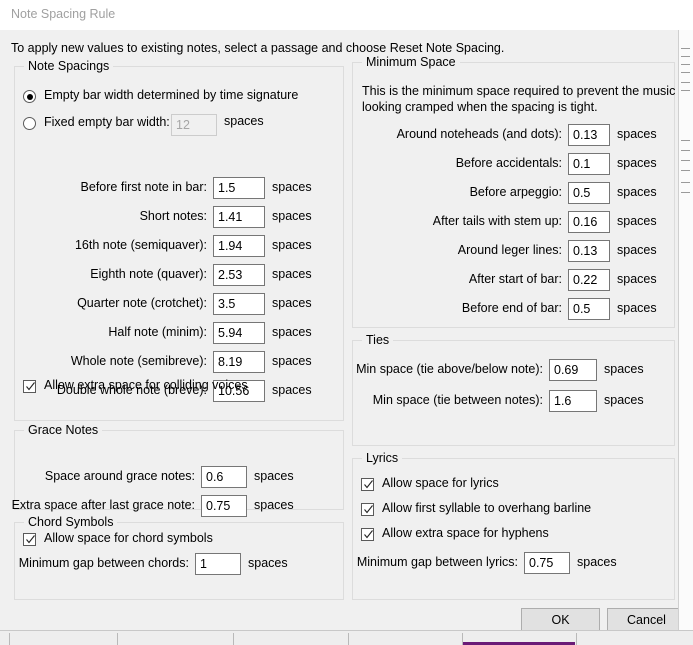 Image resolution: width=693 pixels, height=645 pixels. What do you see at coordinates (573, 370) in the screenshot?
I see `min-space-tie-above-below-note-input` at bounding box center [573, 370].